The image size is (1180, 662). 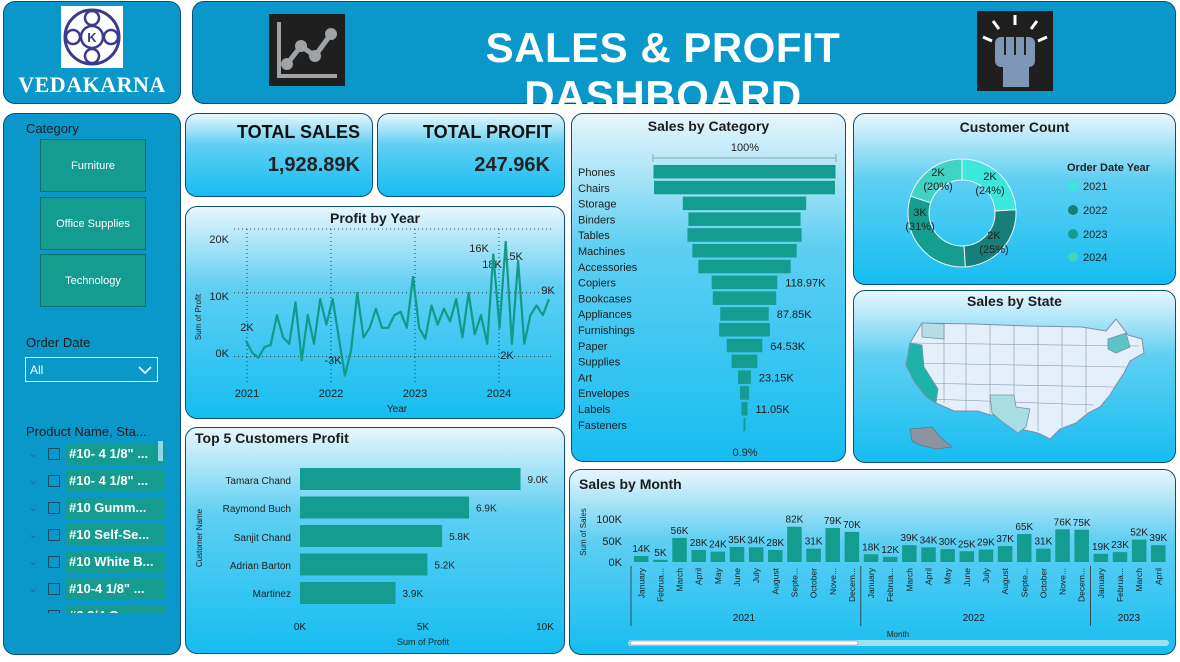 What do you see at coordinates (852, 525) in the screenshot?
I see `bar-value-label: 70K` at bounding box center [852, 525].